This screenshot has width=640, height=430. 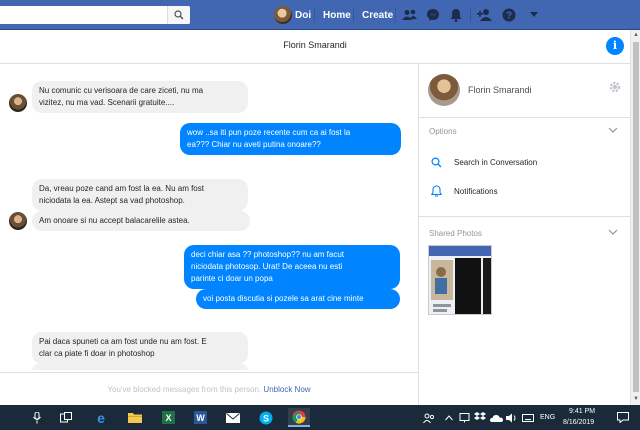 I want to click on shared-photo-thumbnail, so click(x=460, y=280).